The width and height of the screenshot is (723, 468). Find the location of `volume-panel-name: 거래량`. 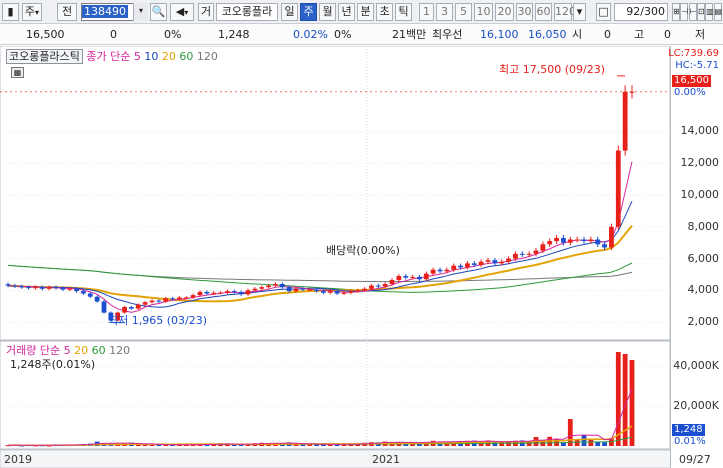

volume-panel-name: 거래량 is located at coordinates (21, 350).